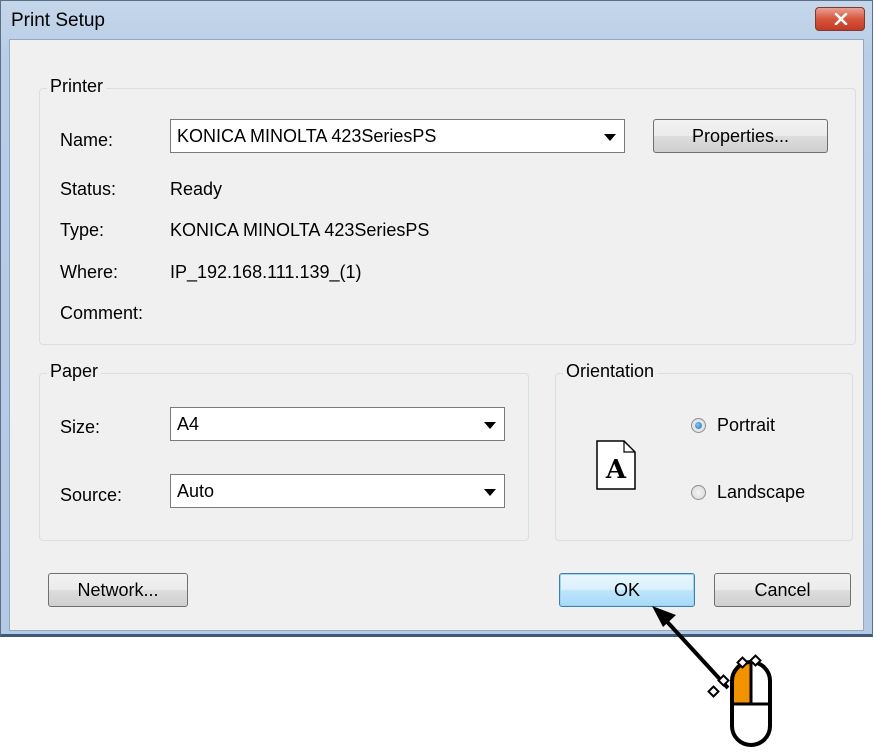 The height and width of the screenshot is (754, 873). What do you see at coordinates (739, 700) in the screenshot?
I see `mouse-click-icon` at bounding box center [739, 700].